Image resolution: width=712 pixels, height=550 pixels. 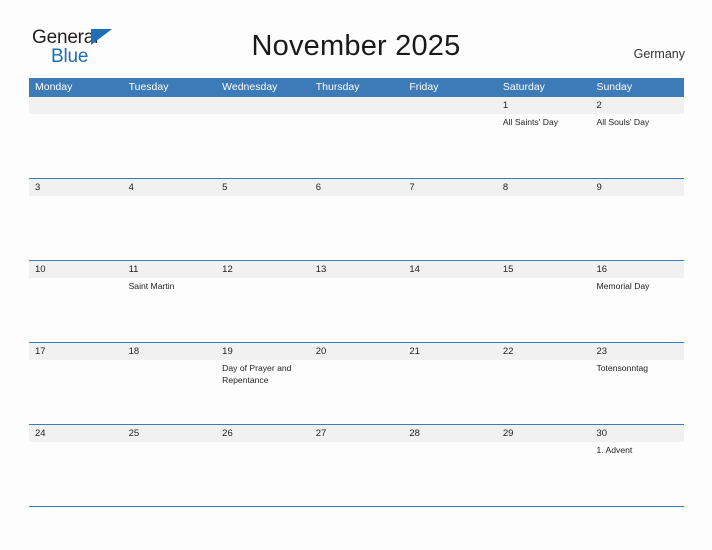 What do you see at coordinates (523, 87) in the screenshot?
I see `weekday-saturday: Saturday` at bounding box center [523, 87].